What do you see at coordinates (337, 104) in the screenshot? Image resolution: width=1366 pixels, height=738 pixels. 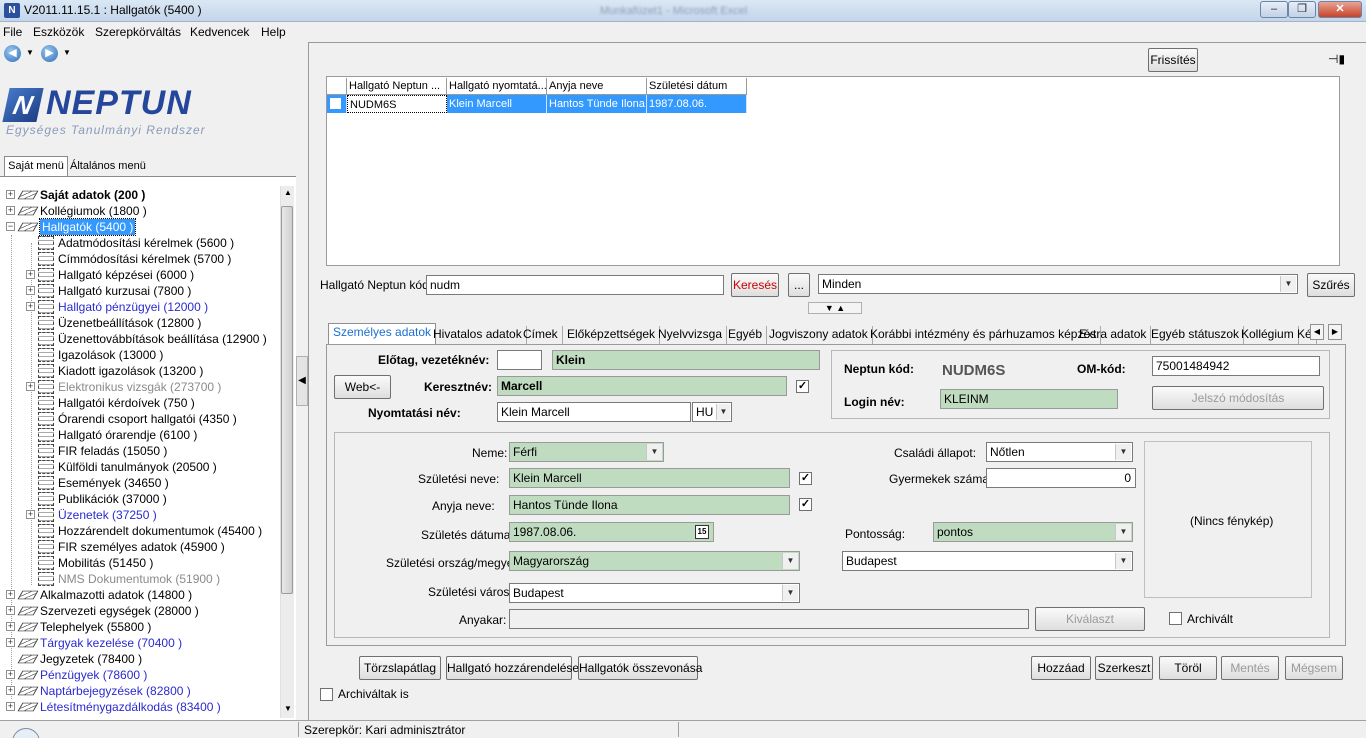 I see `table-row-checkbox` at bounding box center [337, 104].